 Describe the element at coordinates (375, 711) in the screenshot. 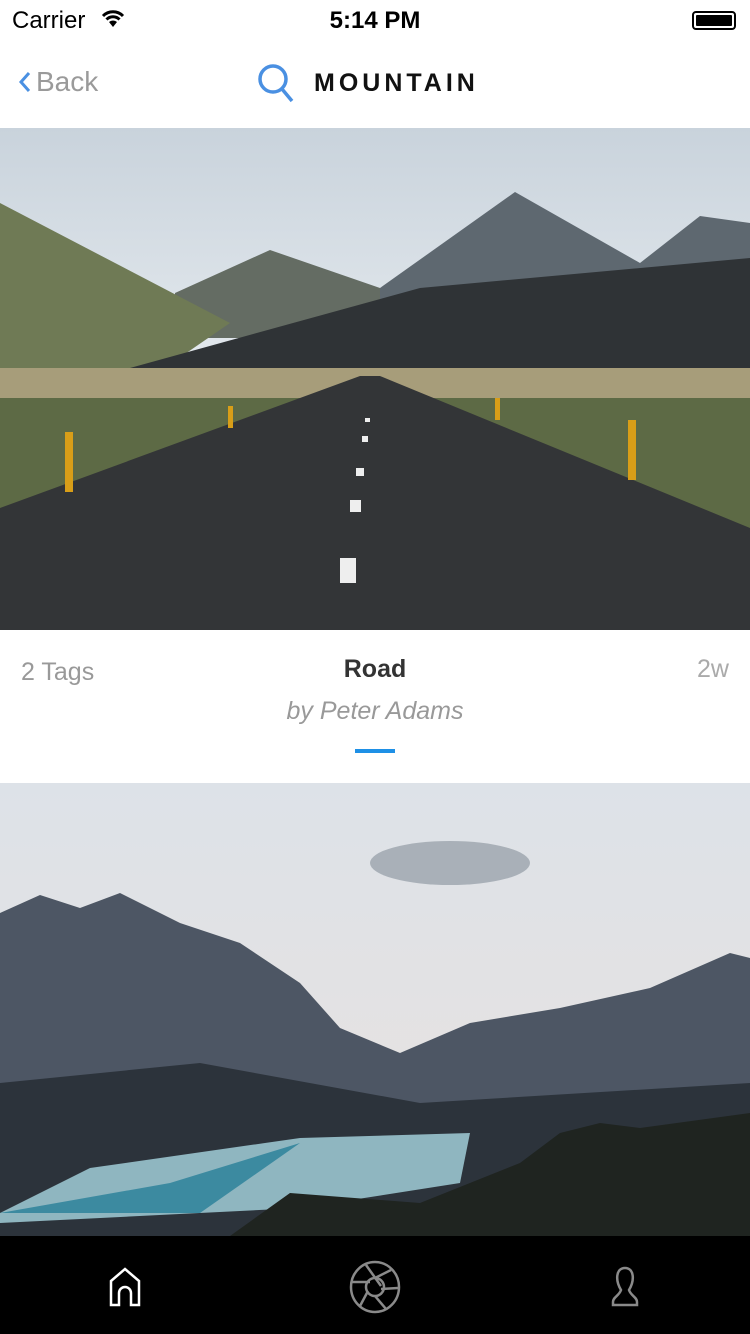

I see `post-author: by Peter Adams` at that location.